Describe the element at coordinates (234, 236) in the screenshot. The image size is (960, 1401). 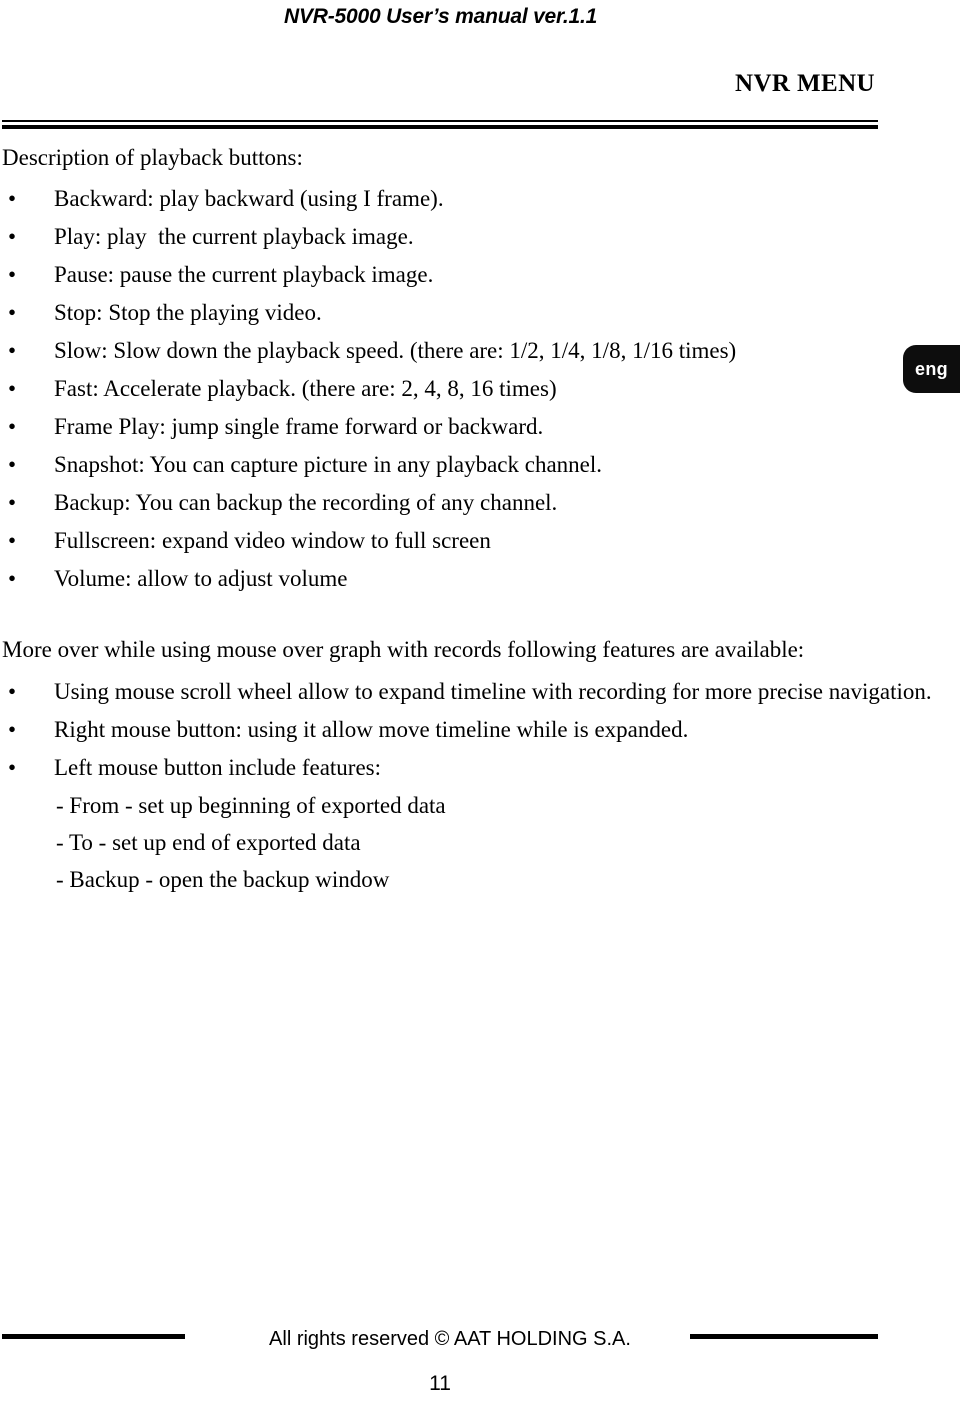
I see `list-item-label: Play: play the current playback image.` at that location.